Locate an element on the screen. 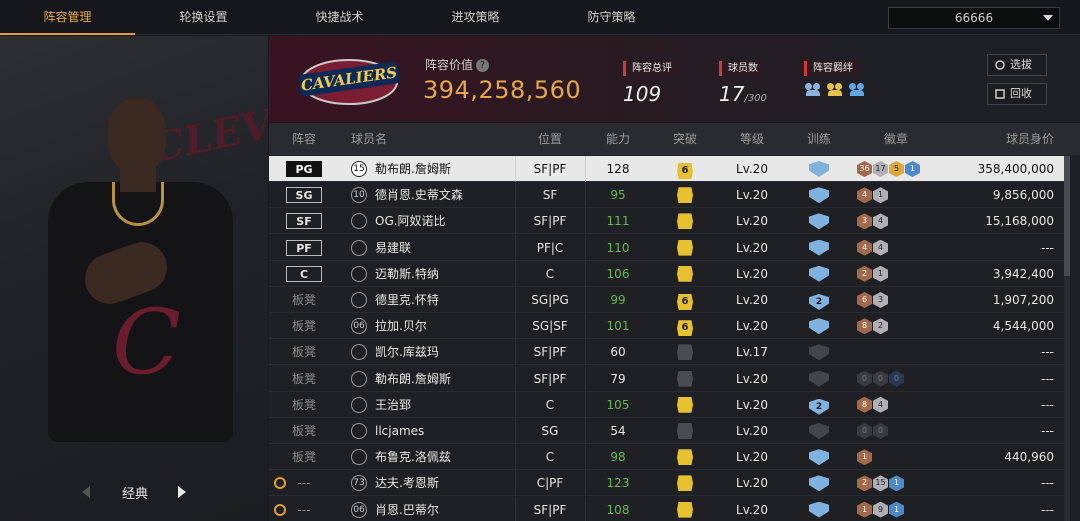 The height and width of the screenshot is (521, 1080). slot-badge: C is located at coordinates (304, 273).